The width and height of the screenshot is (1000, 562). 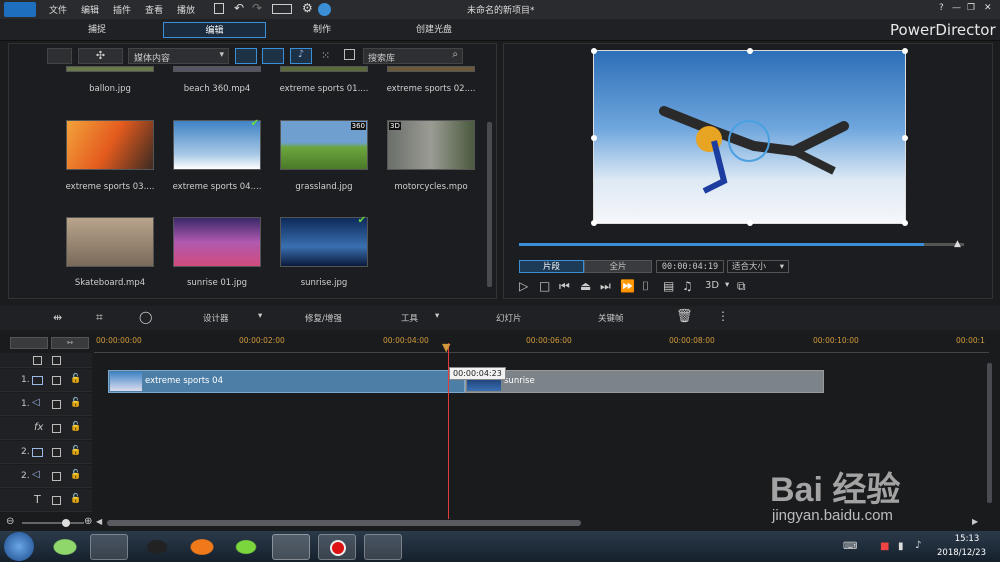 I want to click on notes-app-icon, so click(x=383, y=547).